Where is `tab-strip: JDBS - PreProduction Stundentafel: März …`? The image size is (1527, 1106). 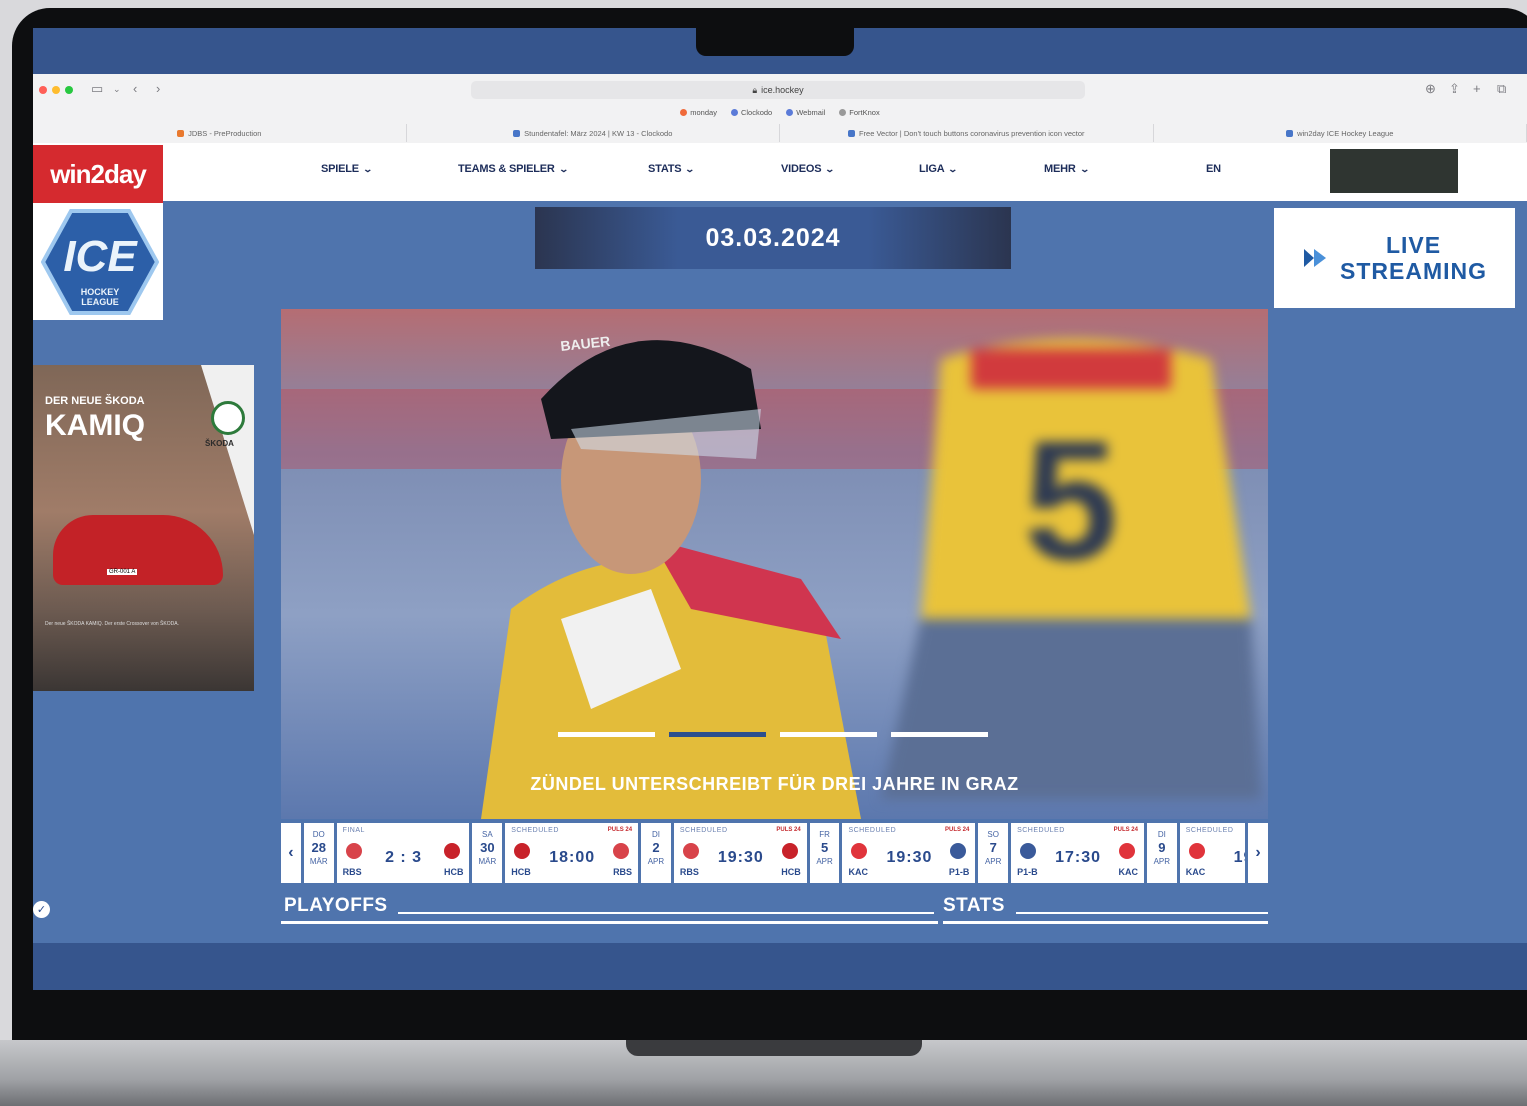 tab-strip: JDBS - PreProduction Stundentafel: März … is located at coordinates (780, 133).